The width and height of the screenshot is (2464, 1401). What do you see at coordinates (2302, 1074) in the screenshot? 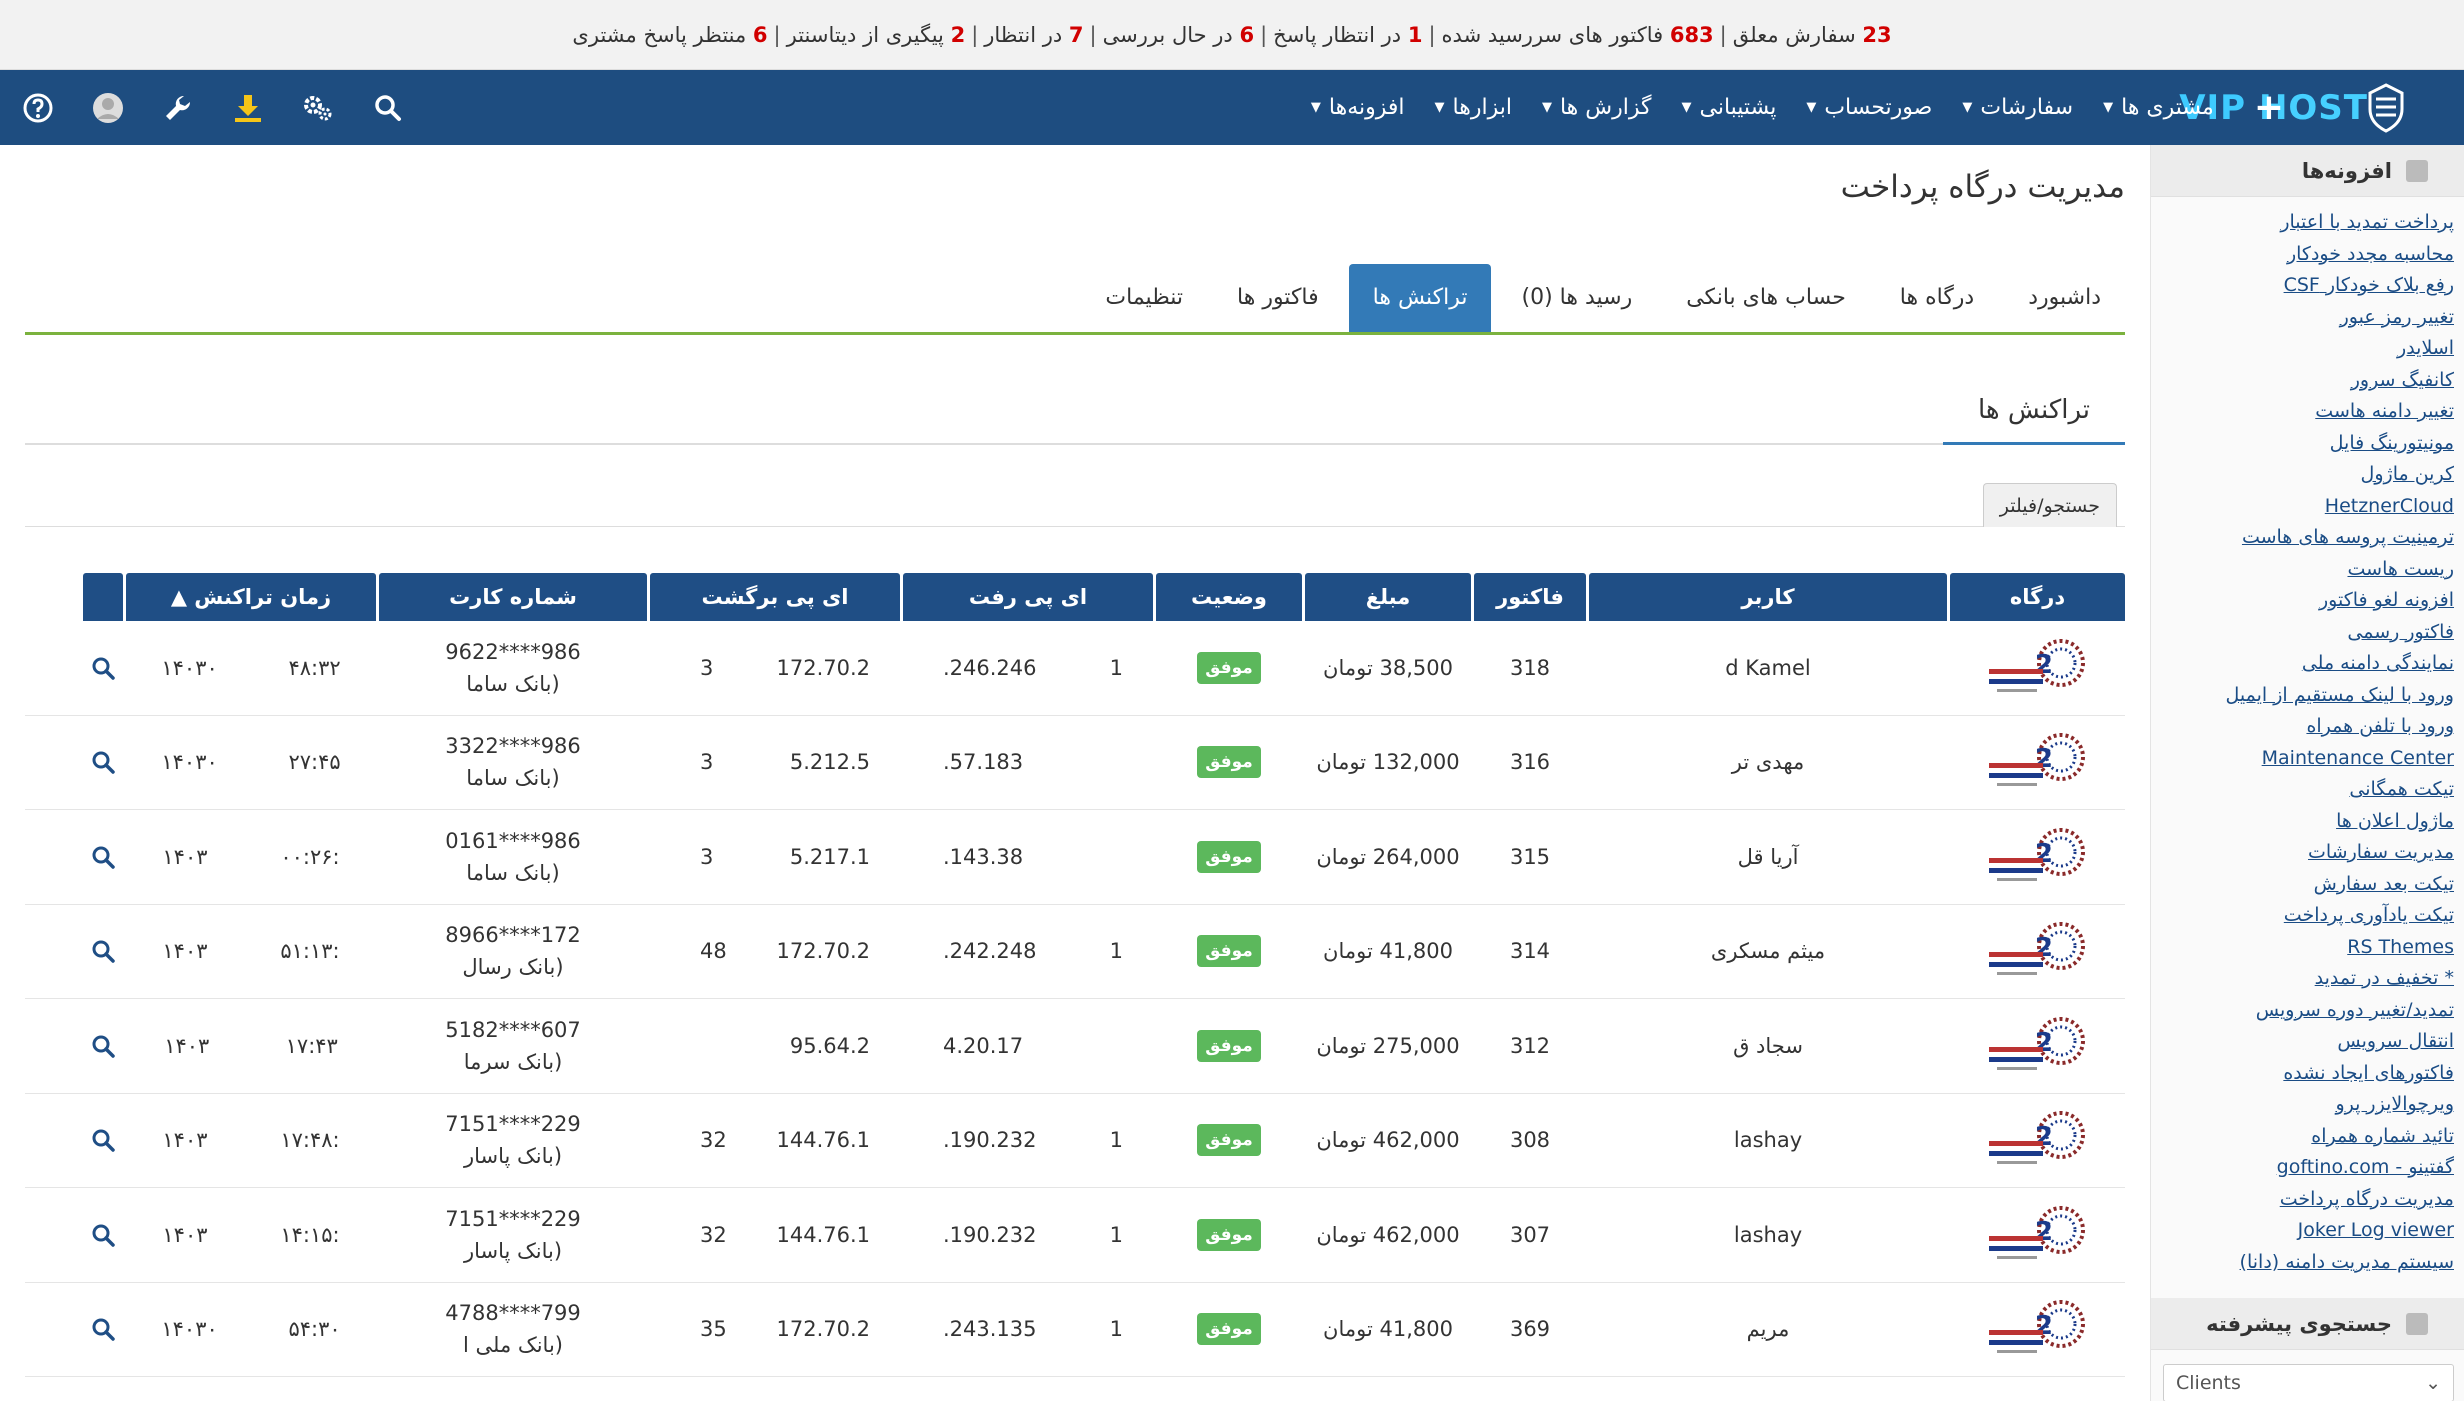
I see `sidebar-addon-link: فاکتورهای ایجاد نشده` at bounding box center [2302, 1074].